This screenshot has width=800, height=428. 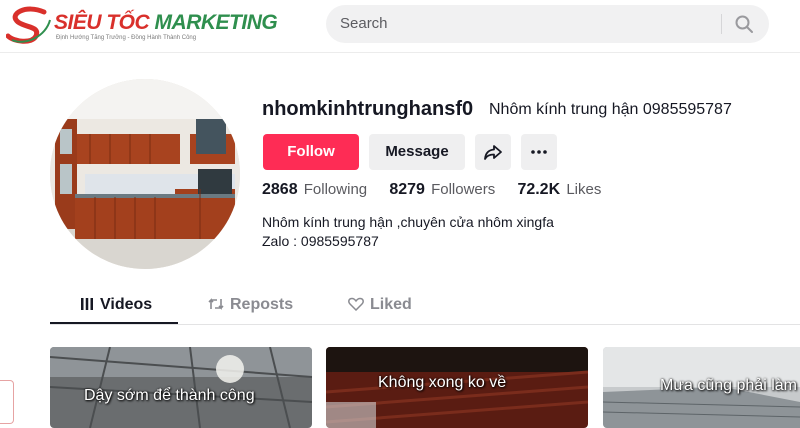 I want to click on side-tab, so click(x=7, y=402).